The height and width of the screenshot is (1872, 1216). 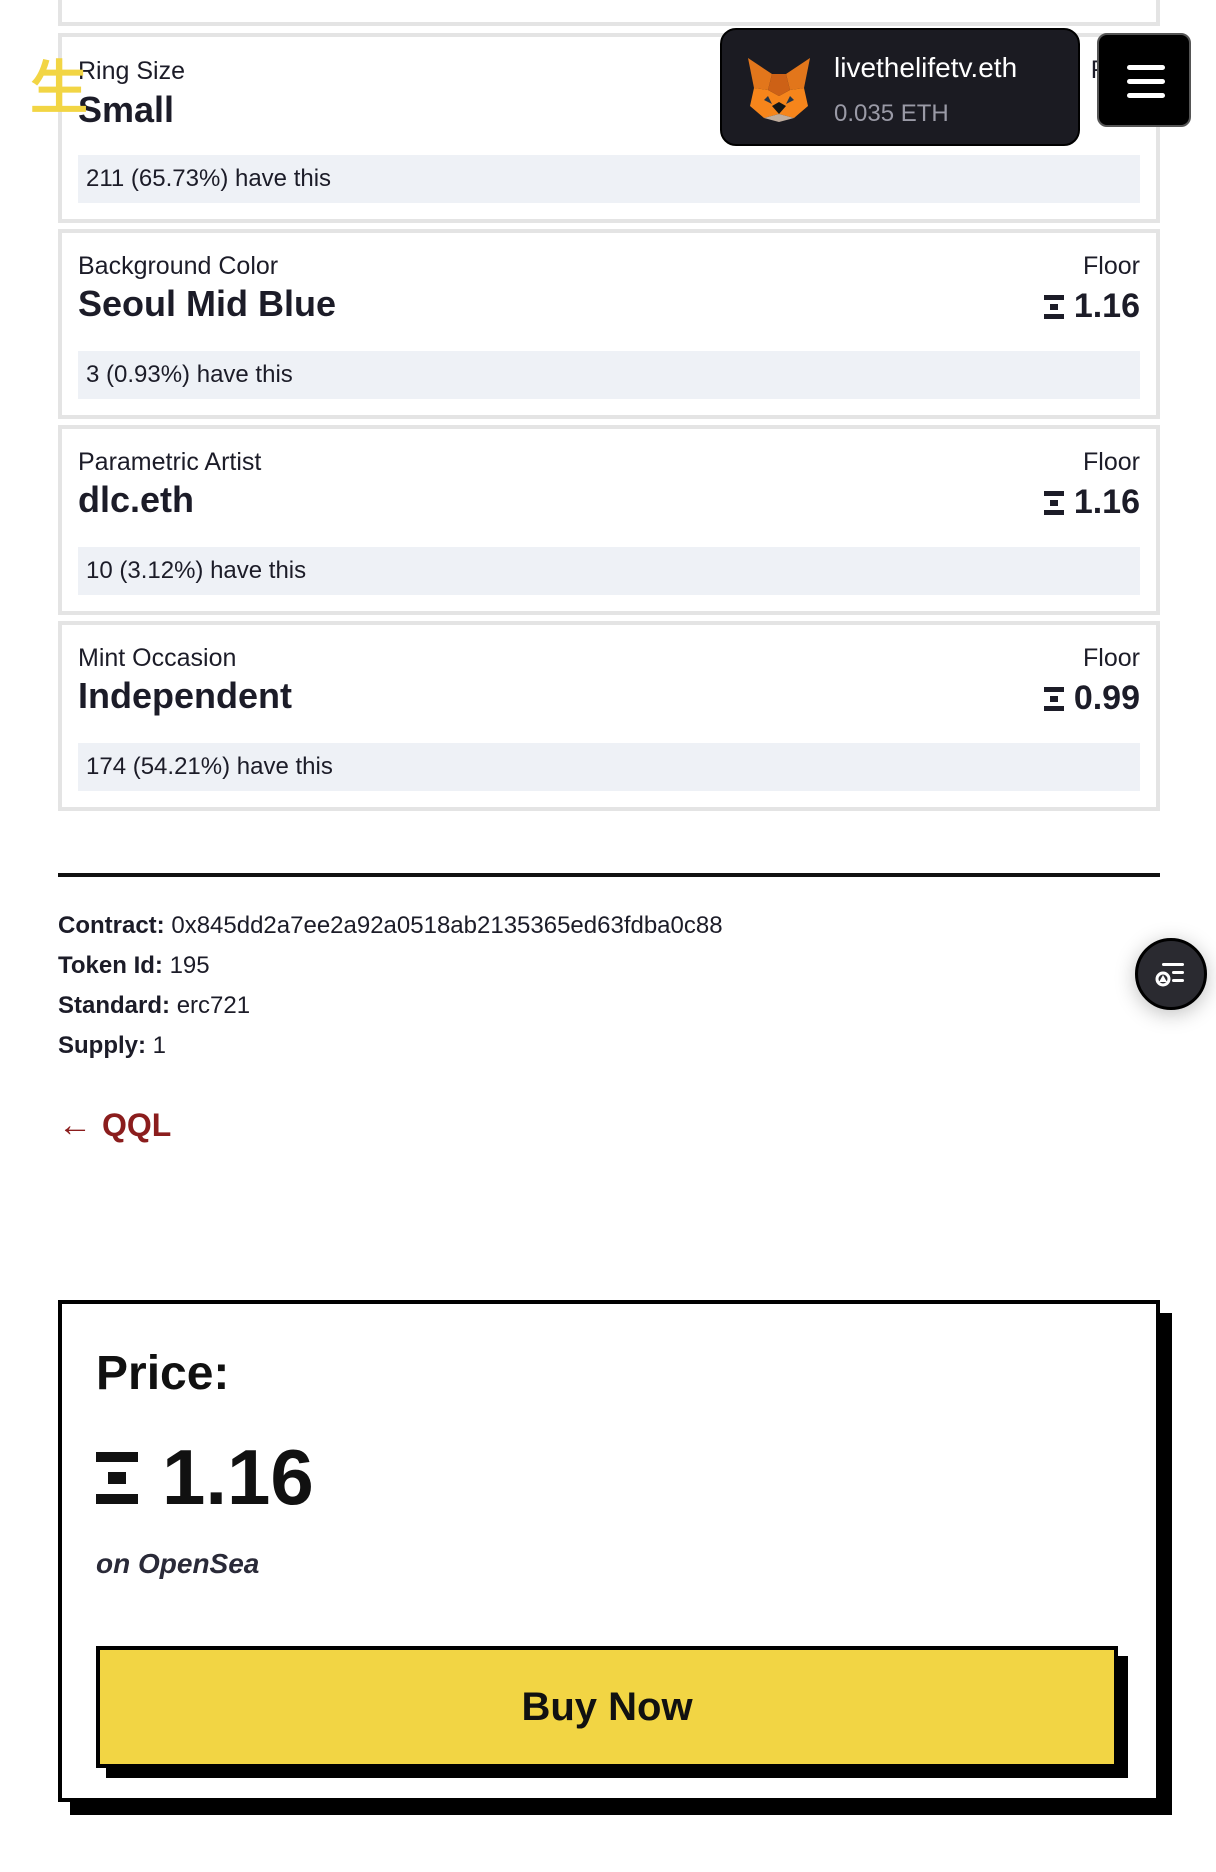 What do you see at coordinates (189, 965) in the screenshot?
I see `token-id-value: 195` at bounding box center [189, 965].